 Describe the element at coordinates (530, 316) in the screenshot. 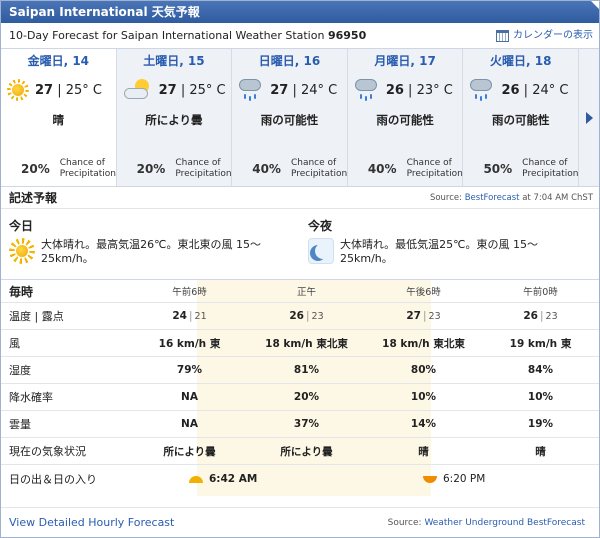

I see `temp-value: 26` at that location.